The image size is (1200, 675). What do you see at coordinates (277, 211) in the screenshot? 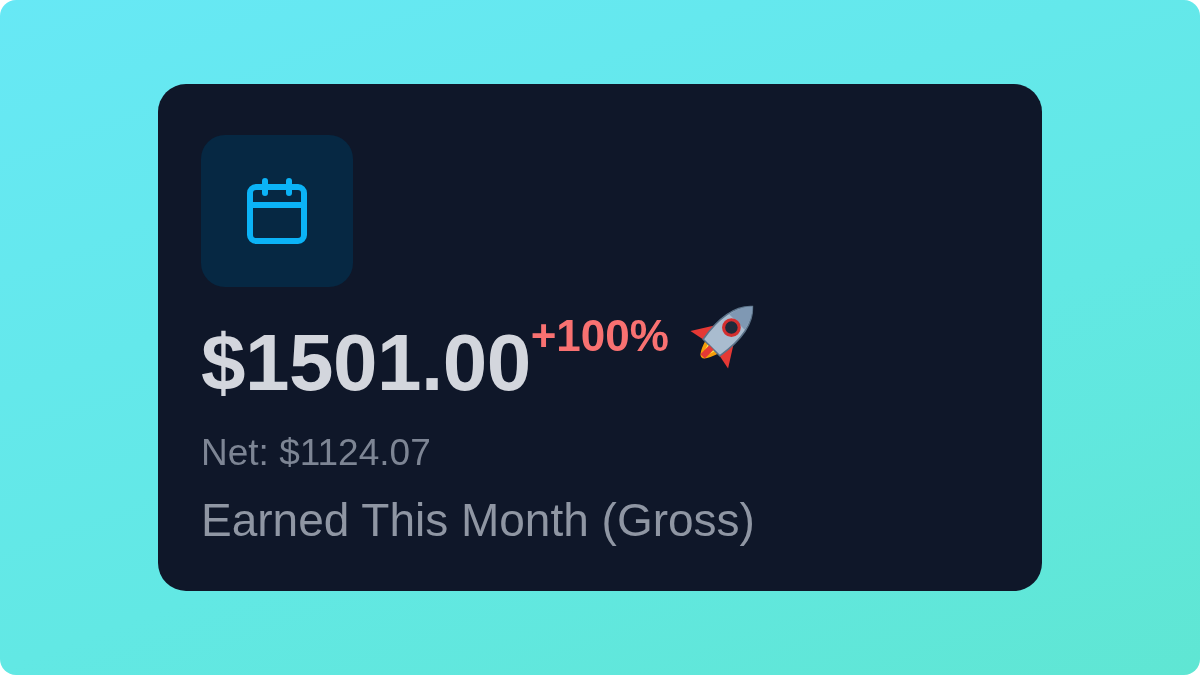
I see `calendar-icon` at bounding box center [277, 211].